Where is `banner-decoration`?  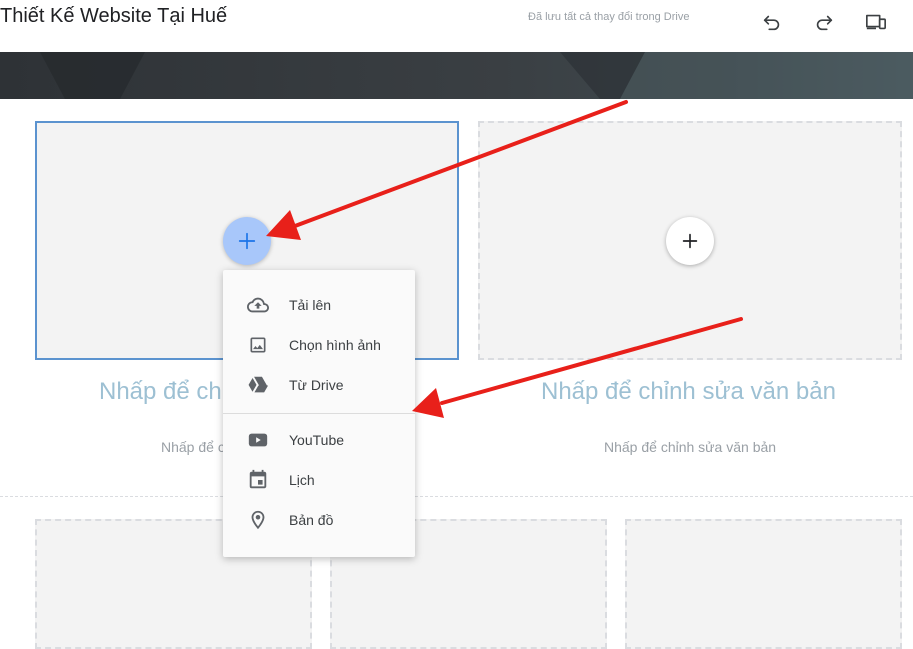
banner-decoration is located at coordinates (476, 75).